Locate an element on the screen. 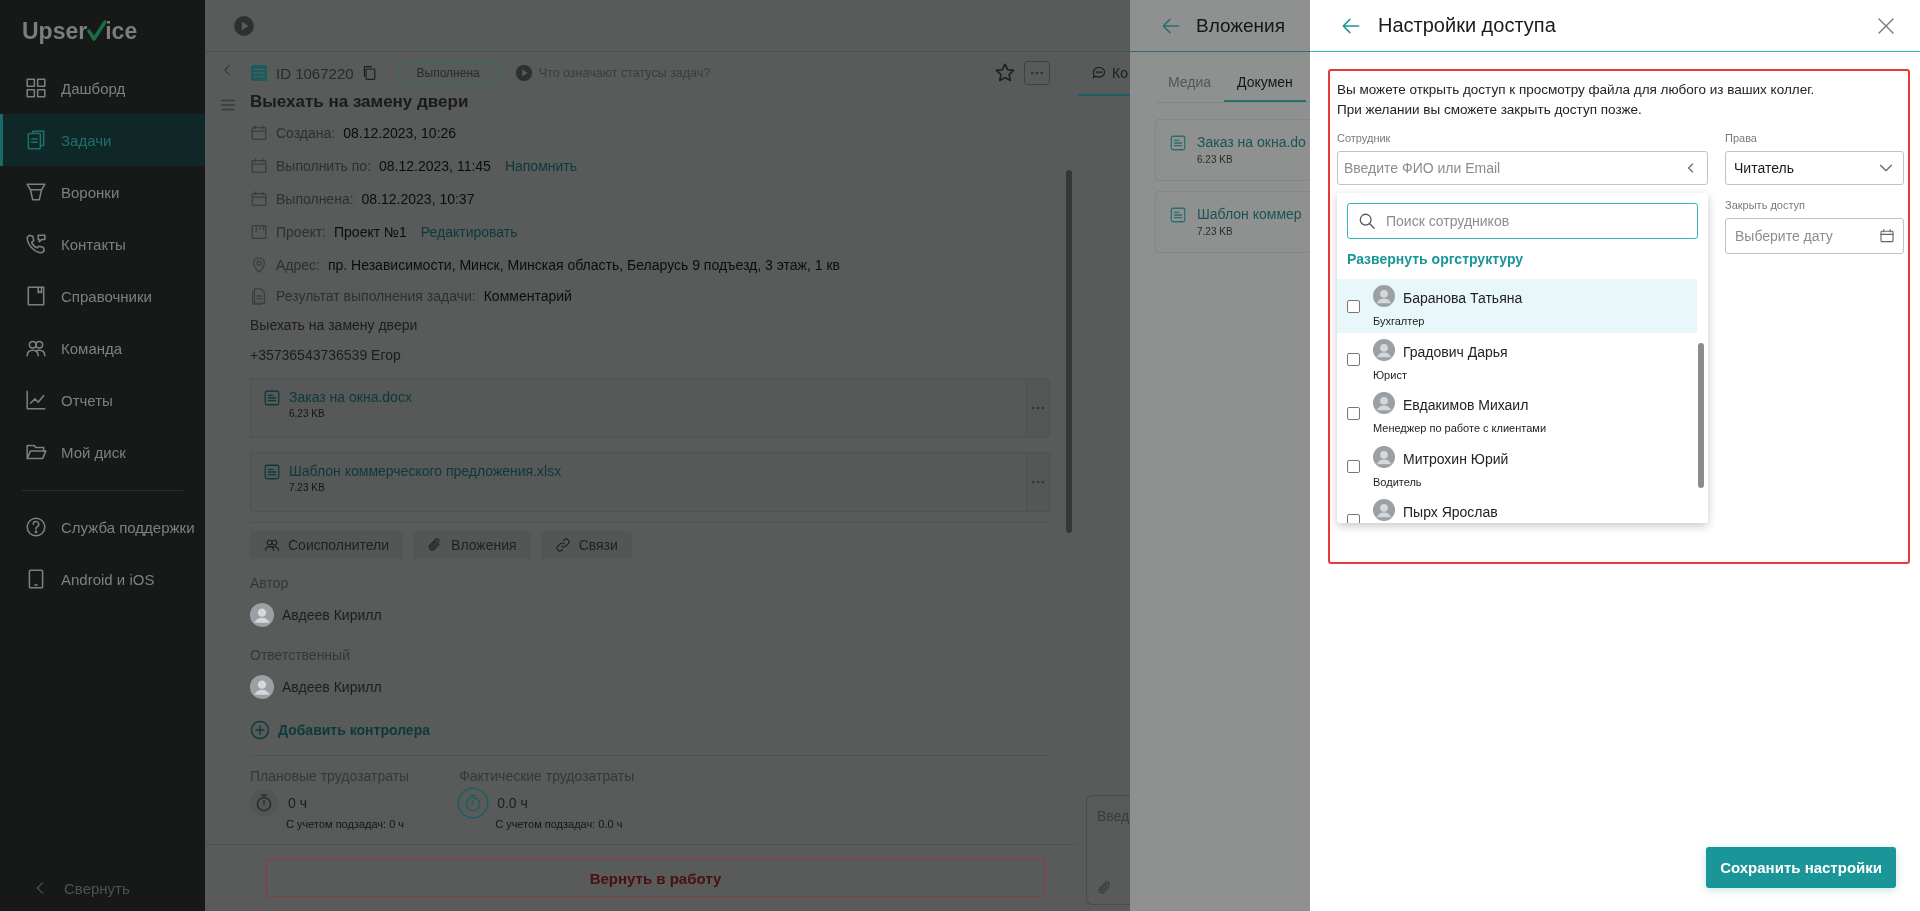 This screenshot has height=911, width=1920. employee-name: Градович Дарья is located at coordinates (1456, 351).